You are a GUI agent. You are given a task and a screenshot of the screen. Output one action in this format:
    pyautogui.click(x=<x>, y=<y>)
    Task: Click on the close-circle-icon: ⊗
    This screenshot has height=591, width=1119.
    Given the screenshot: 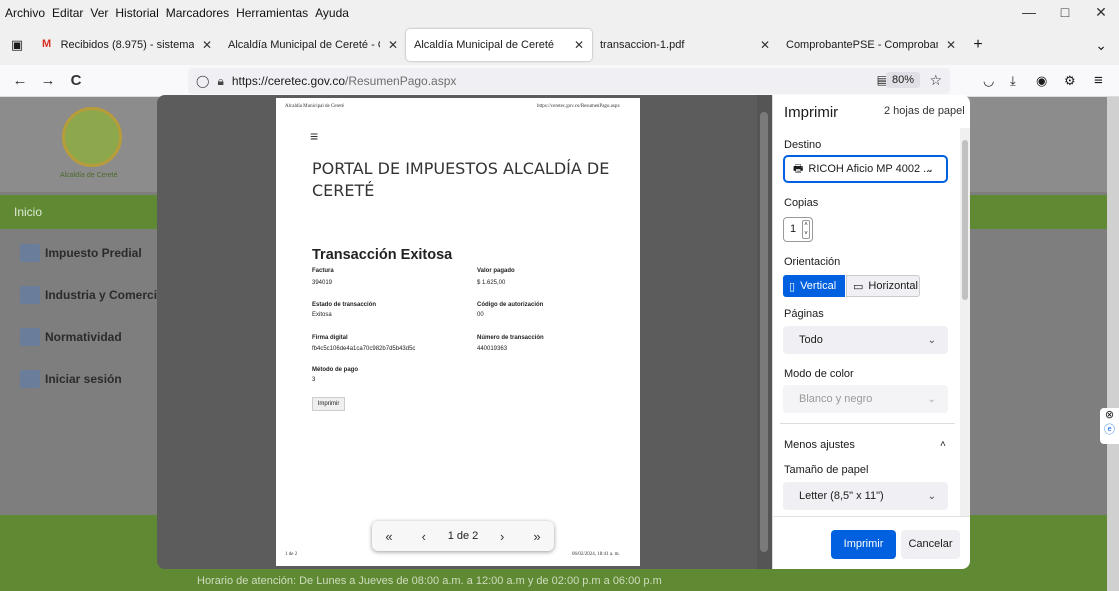 What is the action you would take?
    pyautogui.click(x=1109, y=414)
    